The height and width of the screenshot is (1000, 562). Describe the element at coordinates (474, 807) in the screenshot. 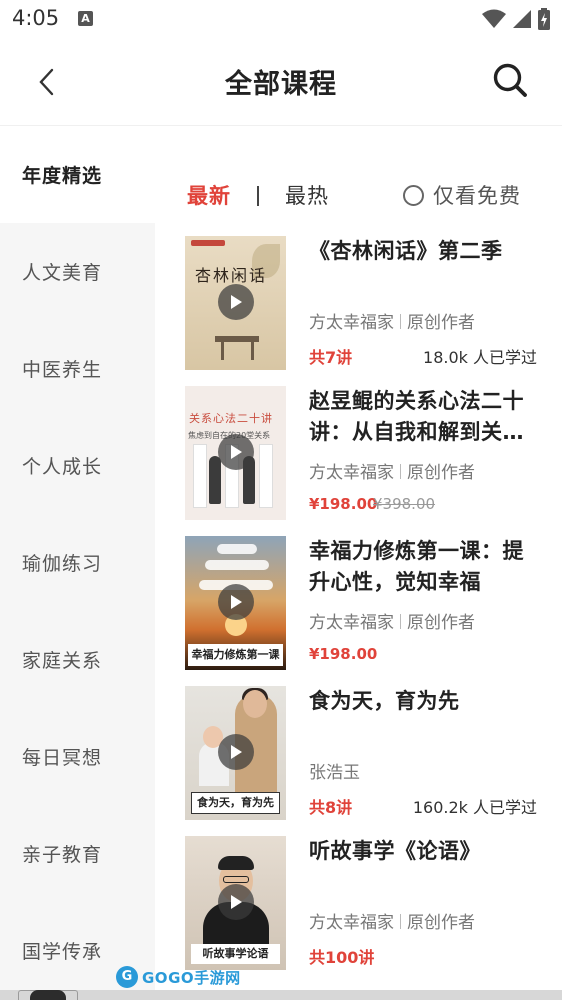

I see `learner-count: 160.2k 人已学过` at that location.